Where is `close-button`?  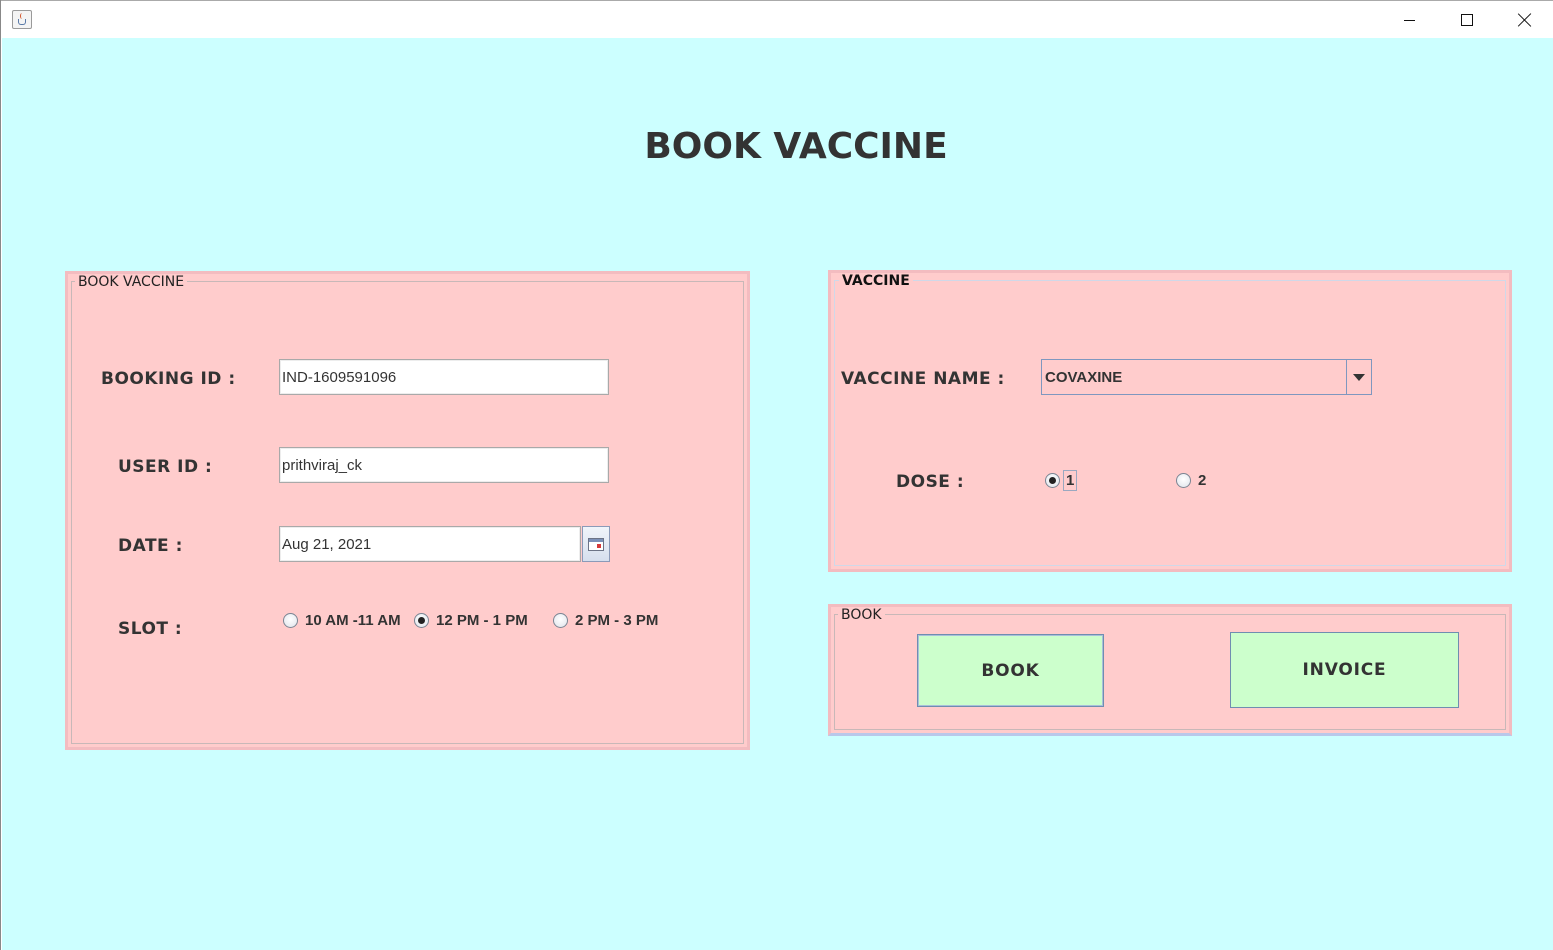
close-button is located at coordinates (1524, 20).